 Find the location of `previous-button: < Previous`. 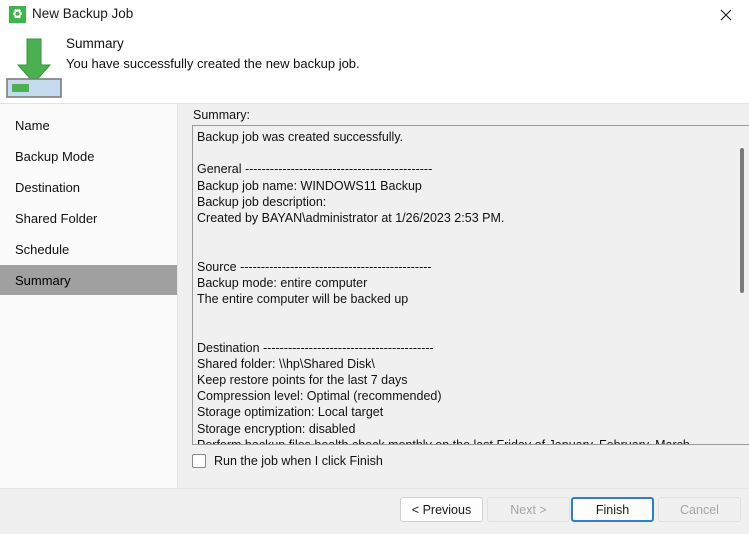

previous-button: < Previous is located at coordinates (441, 509).